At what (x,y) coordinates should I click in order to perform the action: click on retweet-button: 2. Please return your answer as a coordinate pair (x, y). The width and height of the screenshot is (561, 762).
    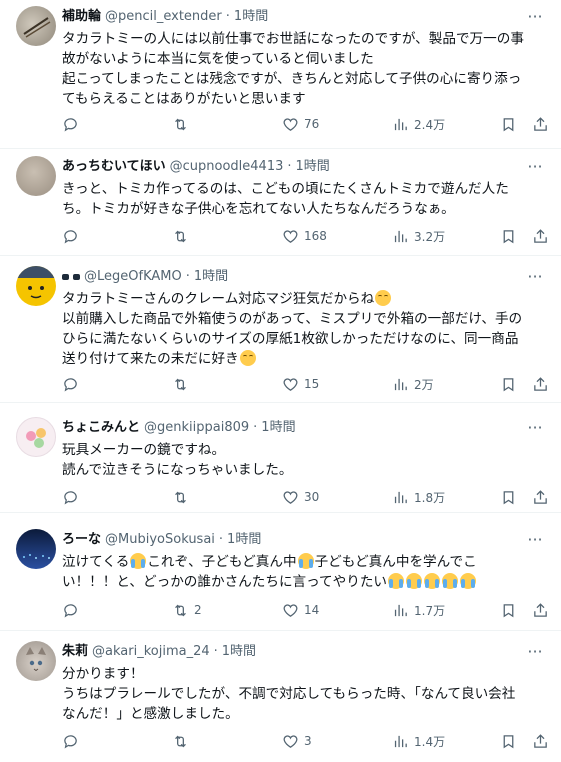
    Looking at the image, I should click on (187, 610).